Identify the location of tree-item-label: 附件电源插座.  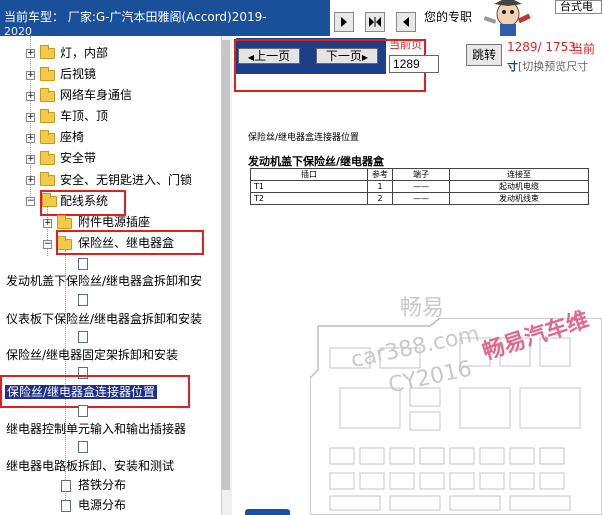
(114, 222).